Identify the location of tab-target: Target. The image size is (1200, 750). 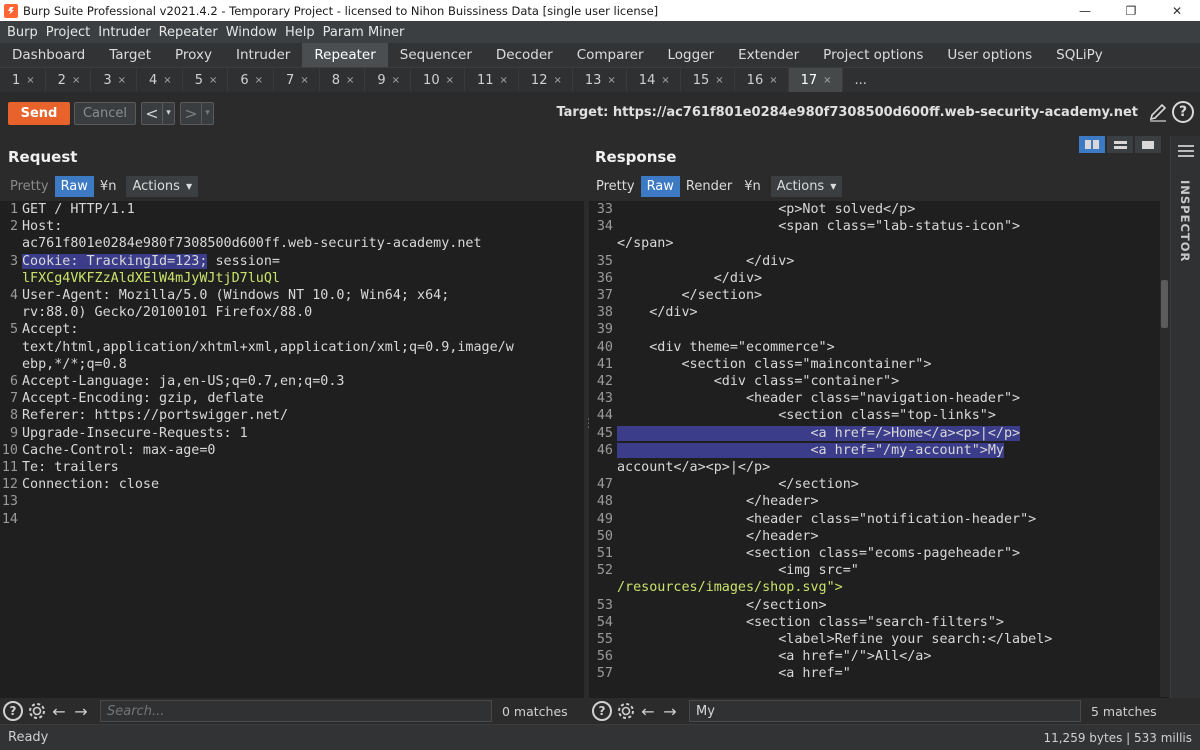
(130, 55).